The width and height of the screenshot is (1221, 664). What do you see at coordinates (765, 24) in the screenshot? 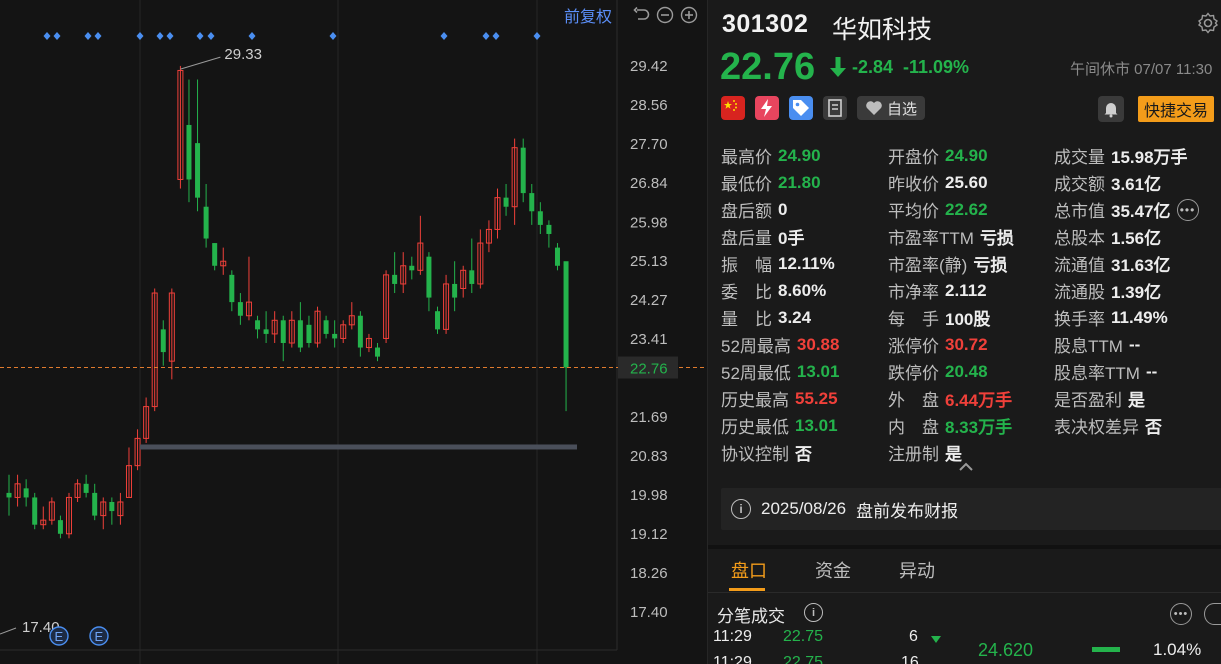
I see `stock-code: 301302` at bounding box center [765, 24].